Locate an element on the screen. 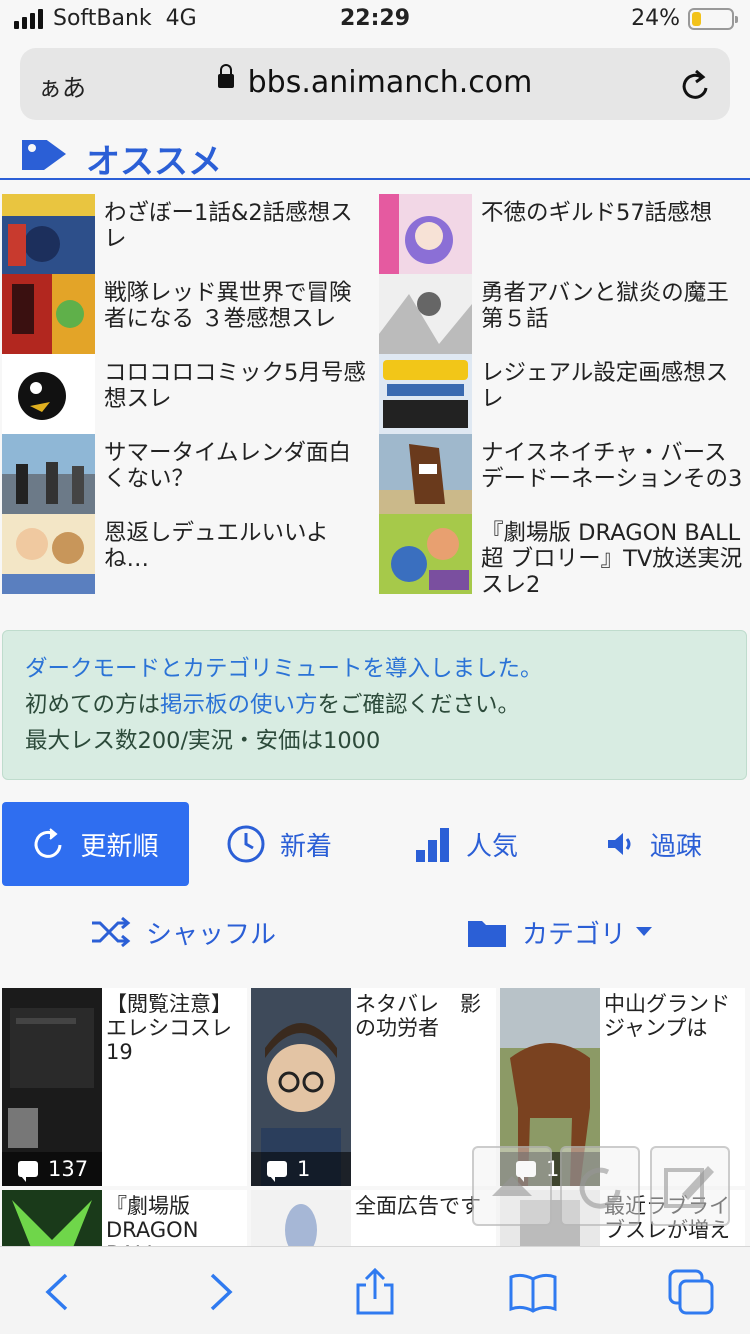 This screenshot has height=1334, width=750. recommended-item: サマータイムレンダ面白くない？ is located at coordinates (188, 474).